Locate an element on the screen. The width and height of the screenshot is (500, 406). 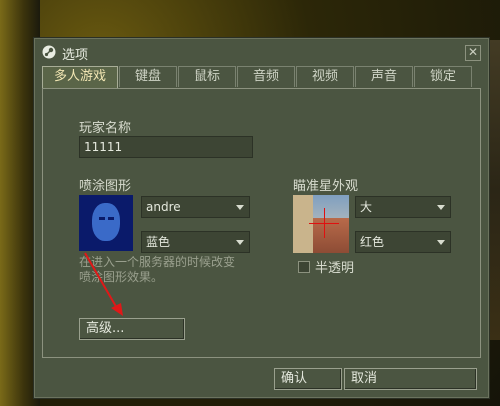
translucent-label: 半透明 is located at coordinates (335, 268).